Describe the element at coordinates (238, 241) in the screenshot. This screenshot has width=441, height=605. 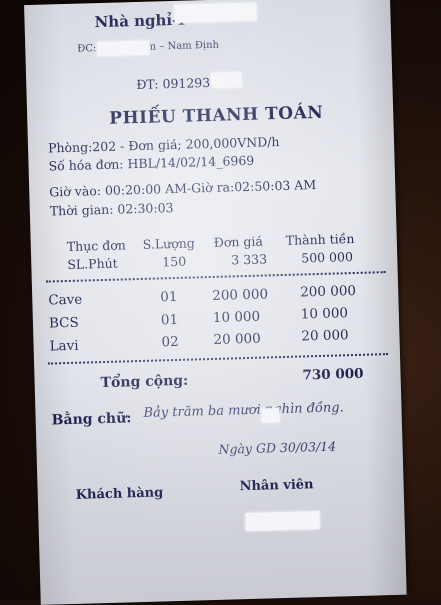
I see `column-header-unit-price: Đơn giá` at that location.